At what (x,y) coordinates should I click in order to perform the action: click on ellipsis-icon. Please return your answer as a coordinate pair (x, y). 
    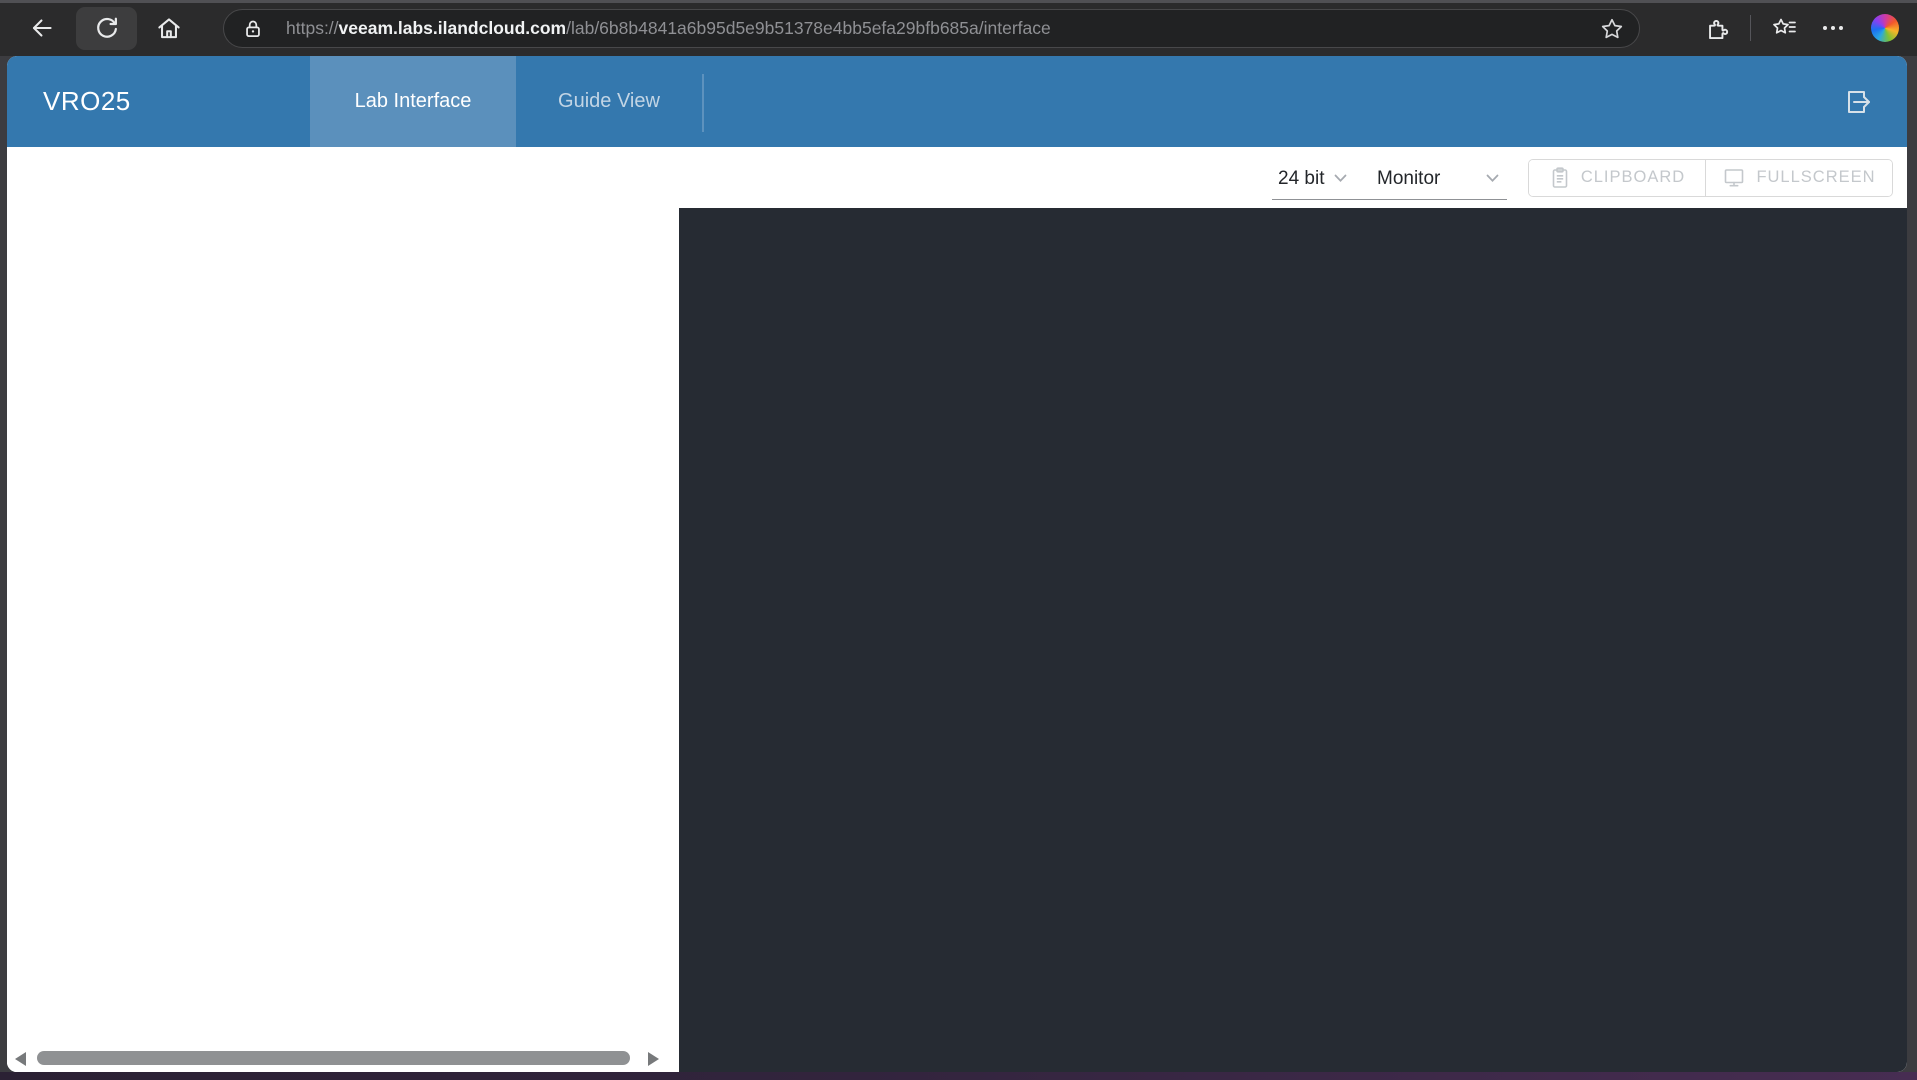
    Looking at the image, I should click on (1833, 28).